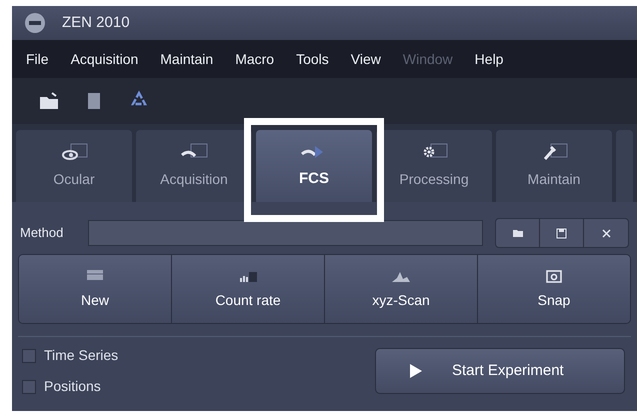 The image size is (637, 415). I want to click on tab: FCS, so click(314, 166).